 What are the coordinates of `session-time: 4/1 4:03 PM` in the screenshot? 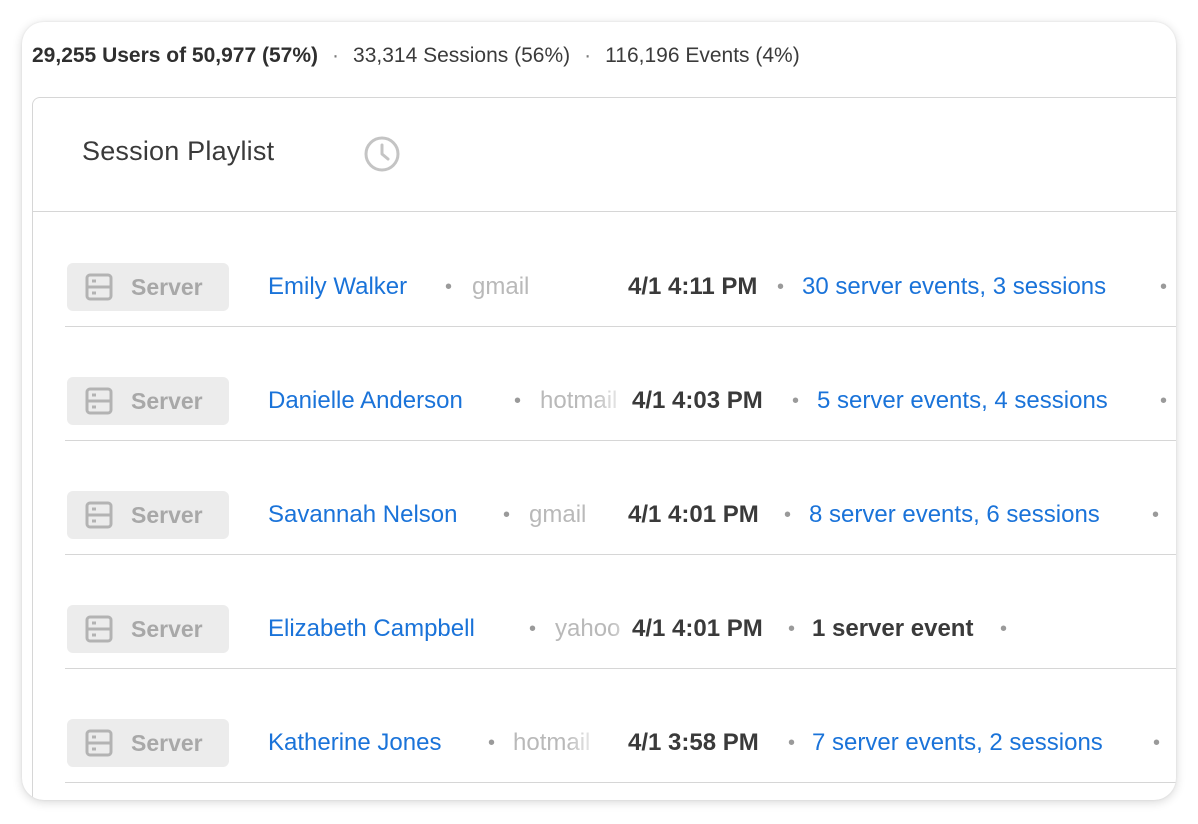 It's located at (697, 400).